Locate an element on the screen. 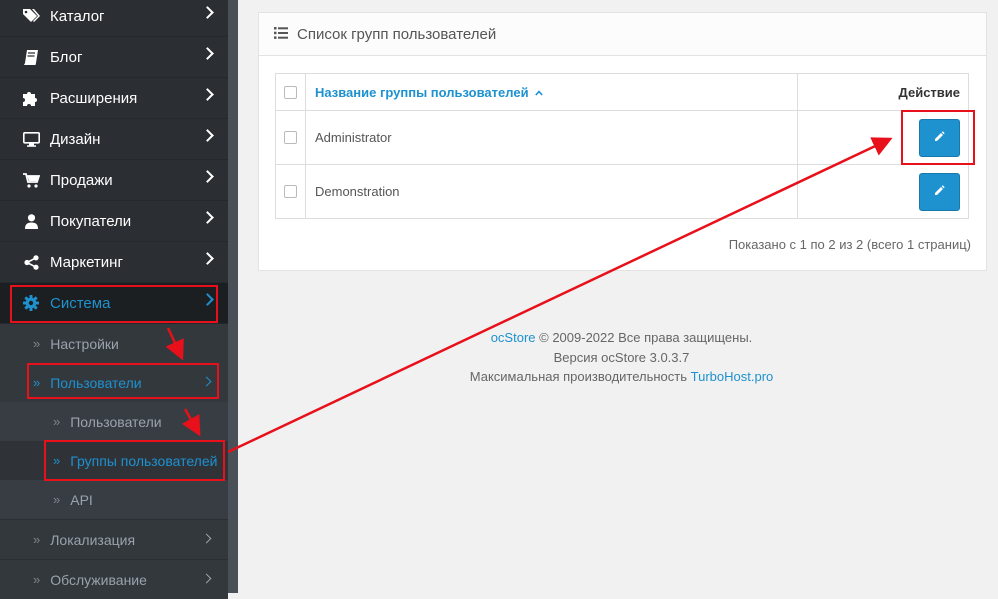 This screenshot has width=998, height=599. annotation-box-users is located at coordinates (123, 381).